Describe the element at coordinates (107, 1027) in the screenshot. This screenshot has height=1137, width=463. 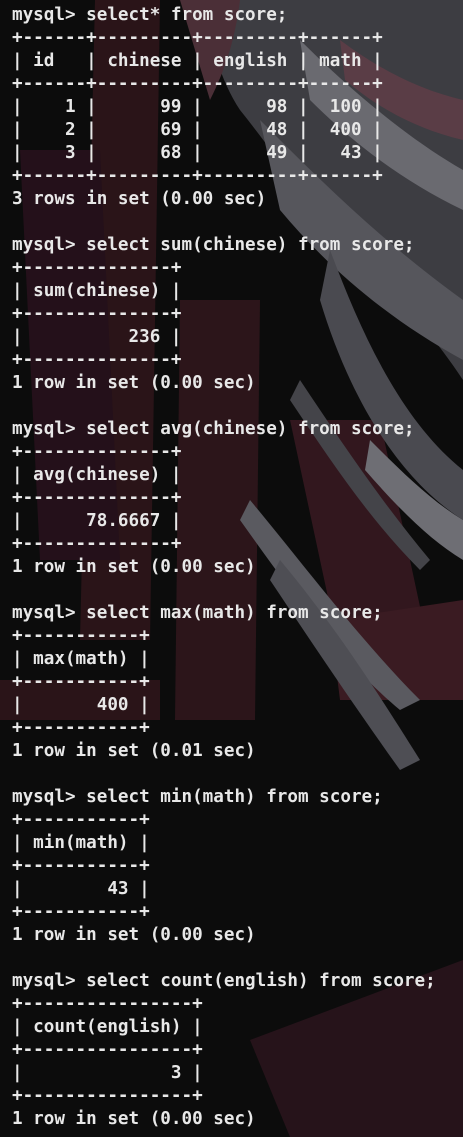
I see `table-row-line: | count(english) |` at that location.